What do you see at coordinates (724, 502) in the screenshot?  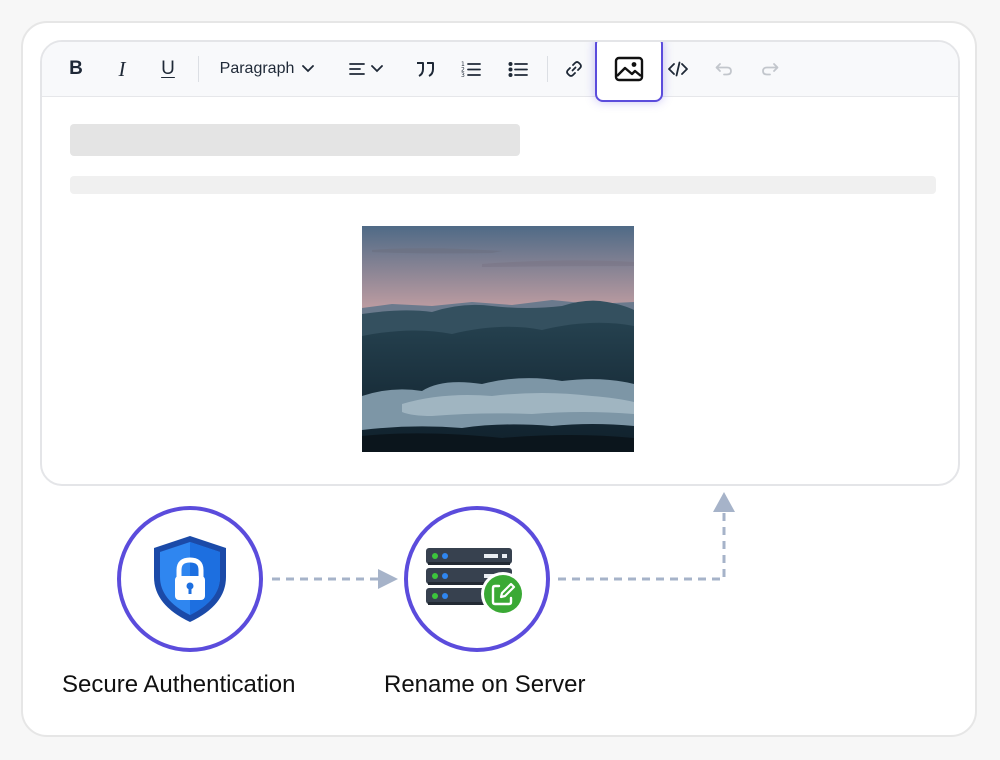 I see `arrow-up-icon` at bounding box center [724, 502].